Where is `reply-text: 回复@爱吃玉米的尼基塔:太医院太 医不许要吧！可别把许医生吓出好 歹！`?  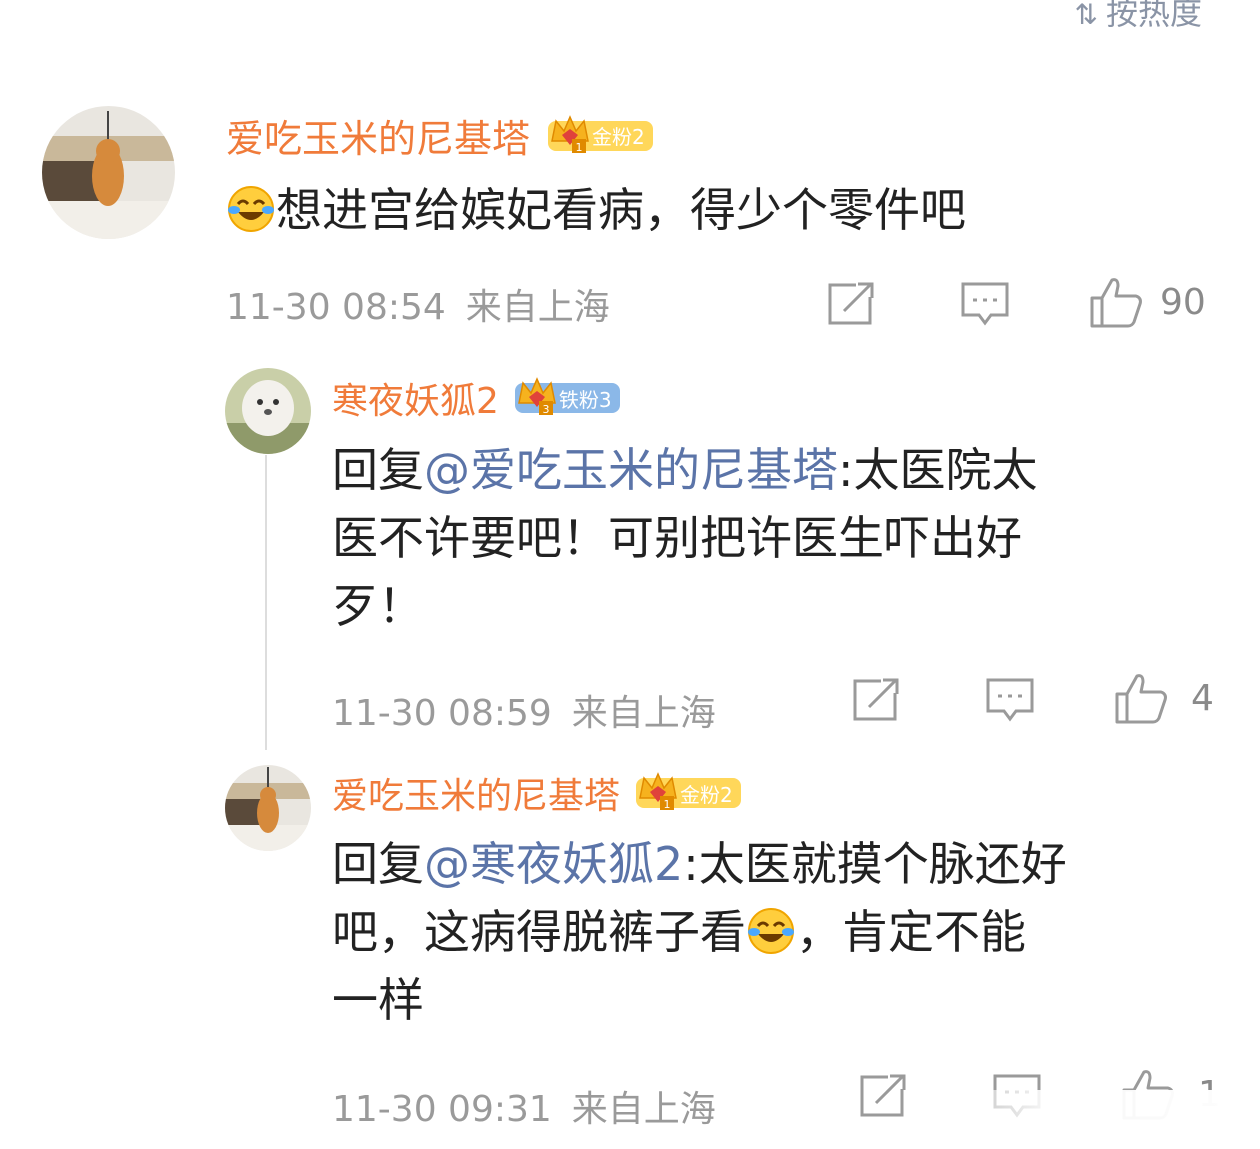
reply-text: 回复@爱吃玉米的尼基塔:太医院太 医不许要吧！可别把许医生吓出好 歹！ is located at coordinates (685, 538).